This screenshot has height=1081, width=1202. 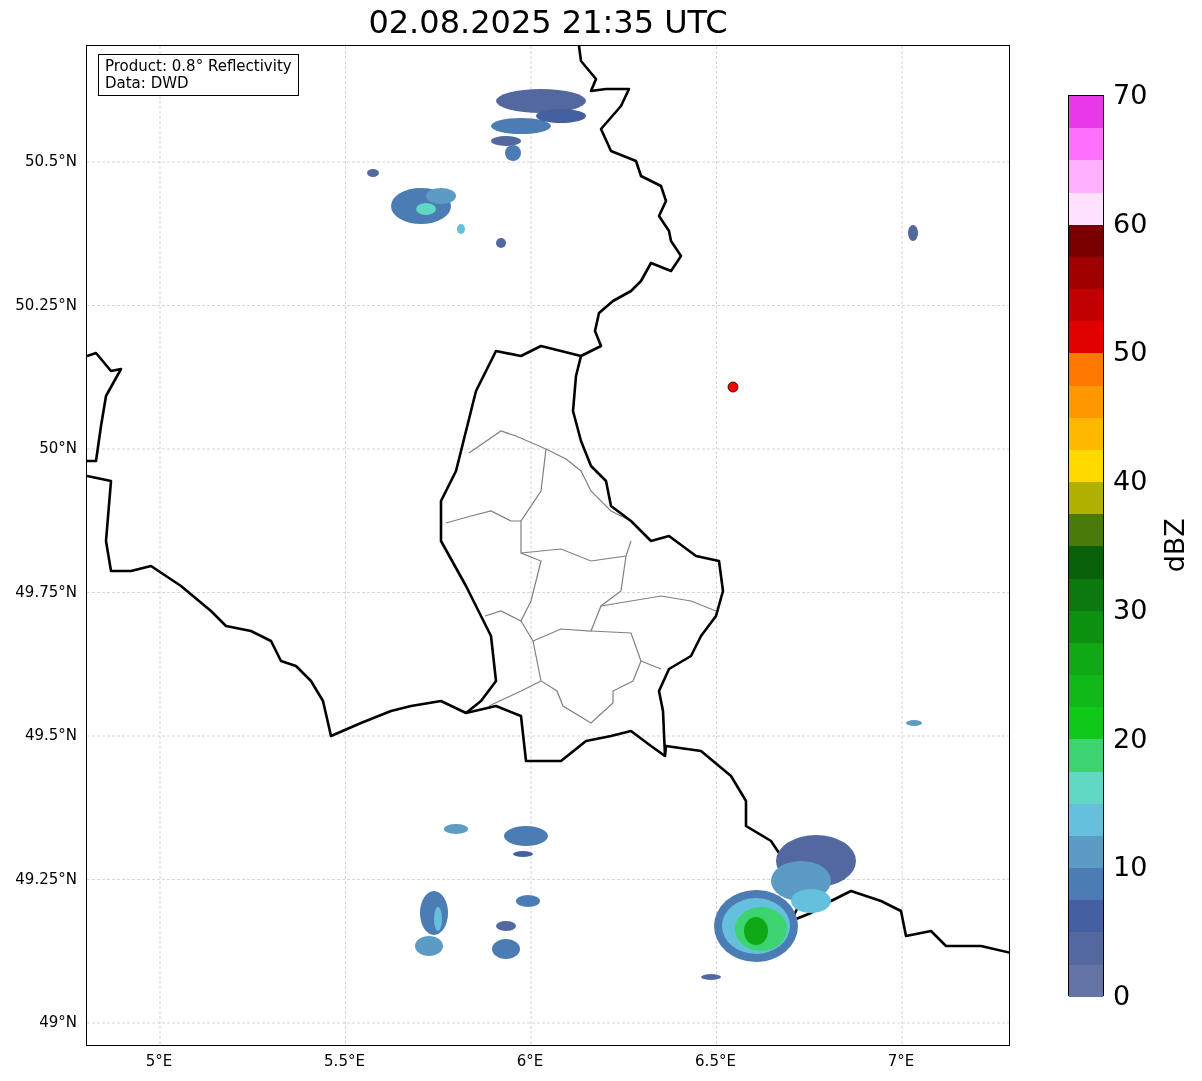 What do you see at coordinates (46, 591) in the screenshot?
I see `latitude-label: 49.75°N` at bounding box center [46, 591].